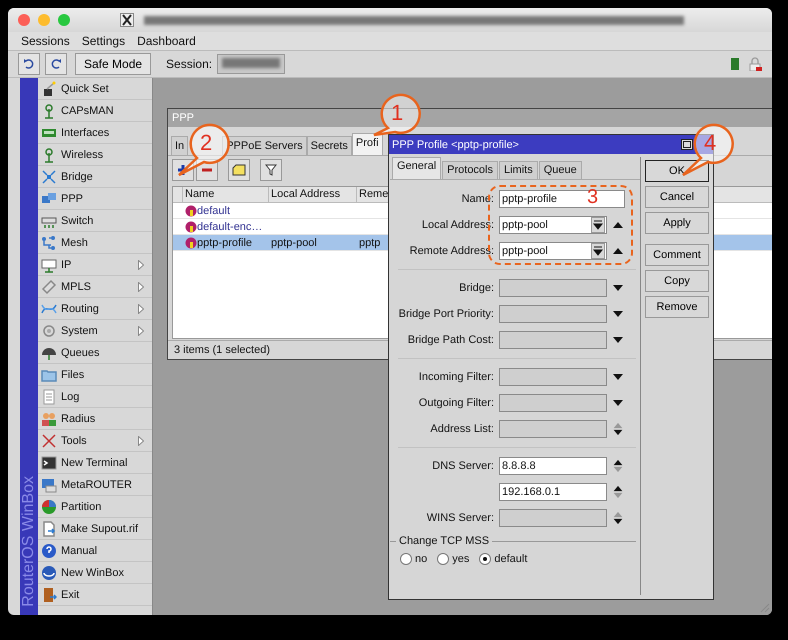 The height and width of the screenshot is (640, 788). What do you see at coordinates (313, 194) in the screenshot?
I see `column-header: Local Address` at bounding box center [313, 194].